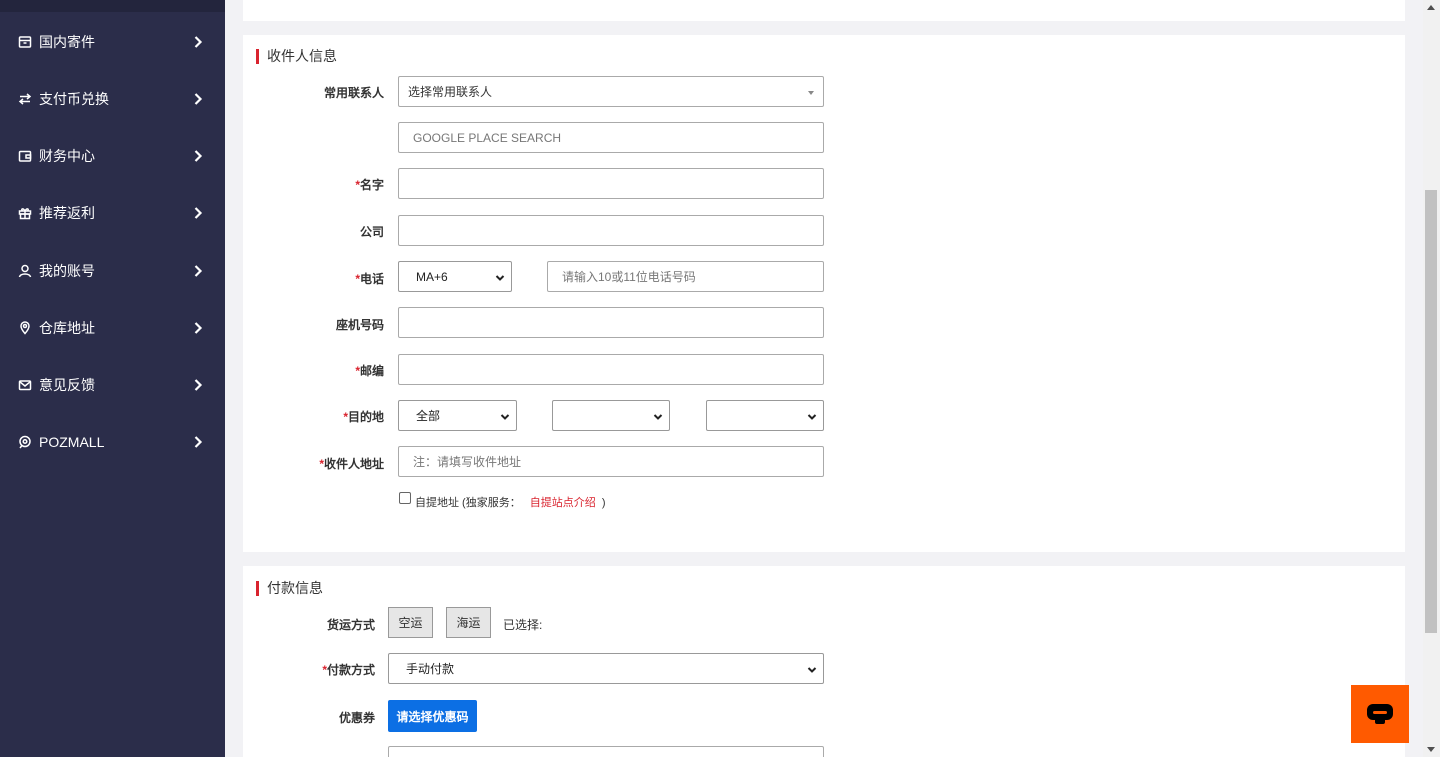 The height and width of the screenshot is (757, 1440). What do you see at coordinates (25, 156) in the screenshot?
I see `wallet-icon` at bounding box center [25, 156].